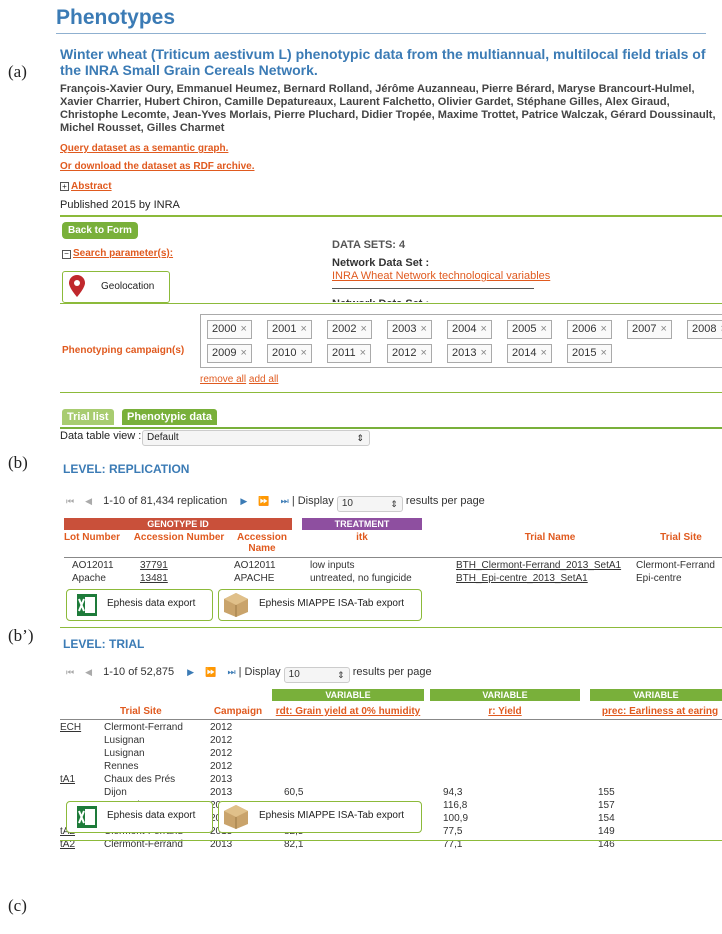 Image resolution: width=722 pixels, height=934 pixels. What do you see at coordinates (656, 711) in the screenshot?
I see `col-prec: prec: Earliness at earing` at bounding box center [656, 711].